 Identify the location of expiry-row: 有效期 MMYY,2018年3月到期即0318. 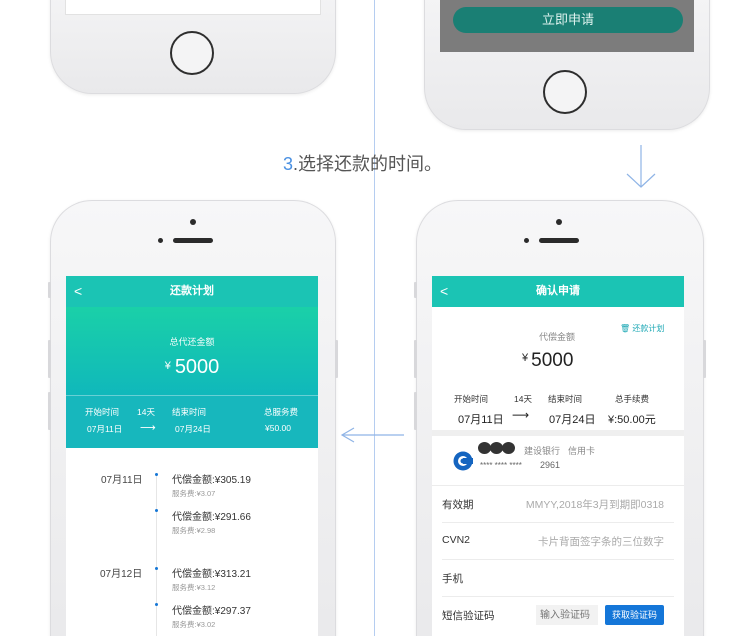
(558, 504).